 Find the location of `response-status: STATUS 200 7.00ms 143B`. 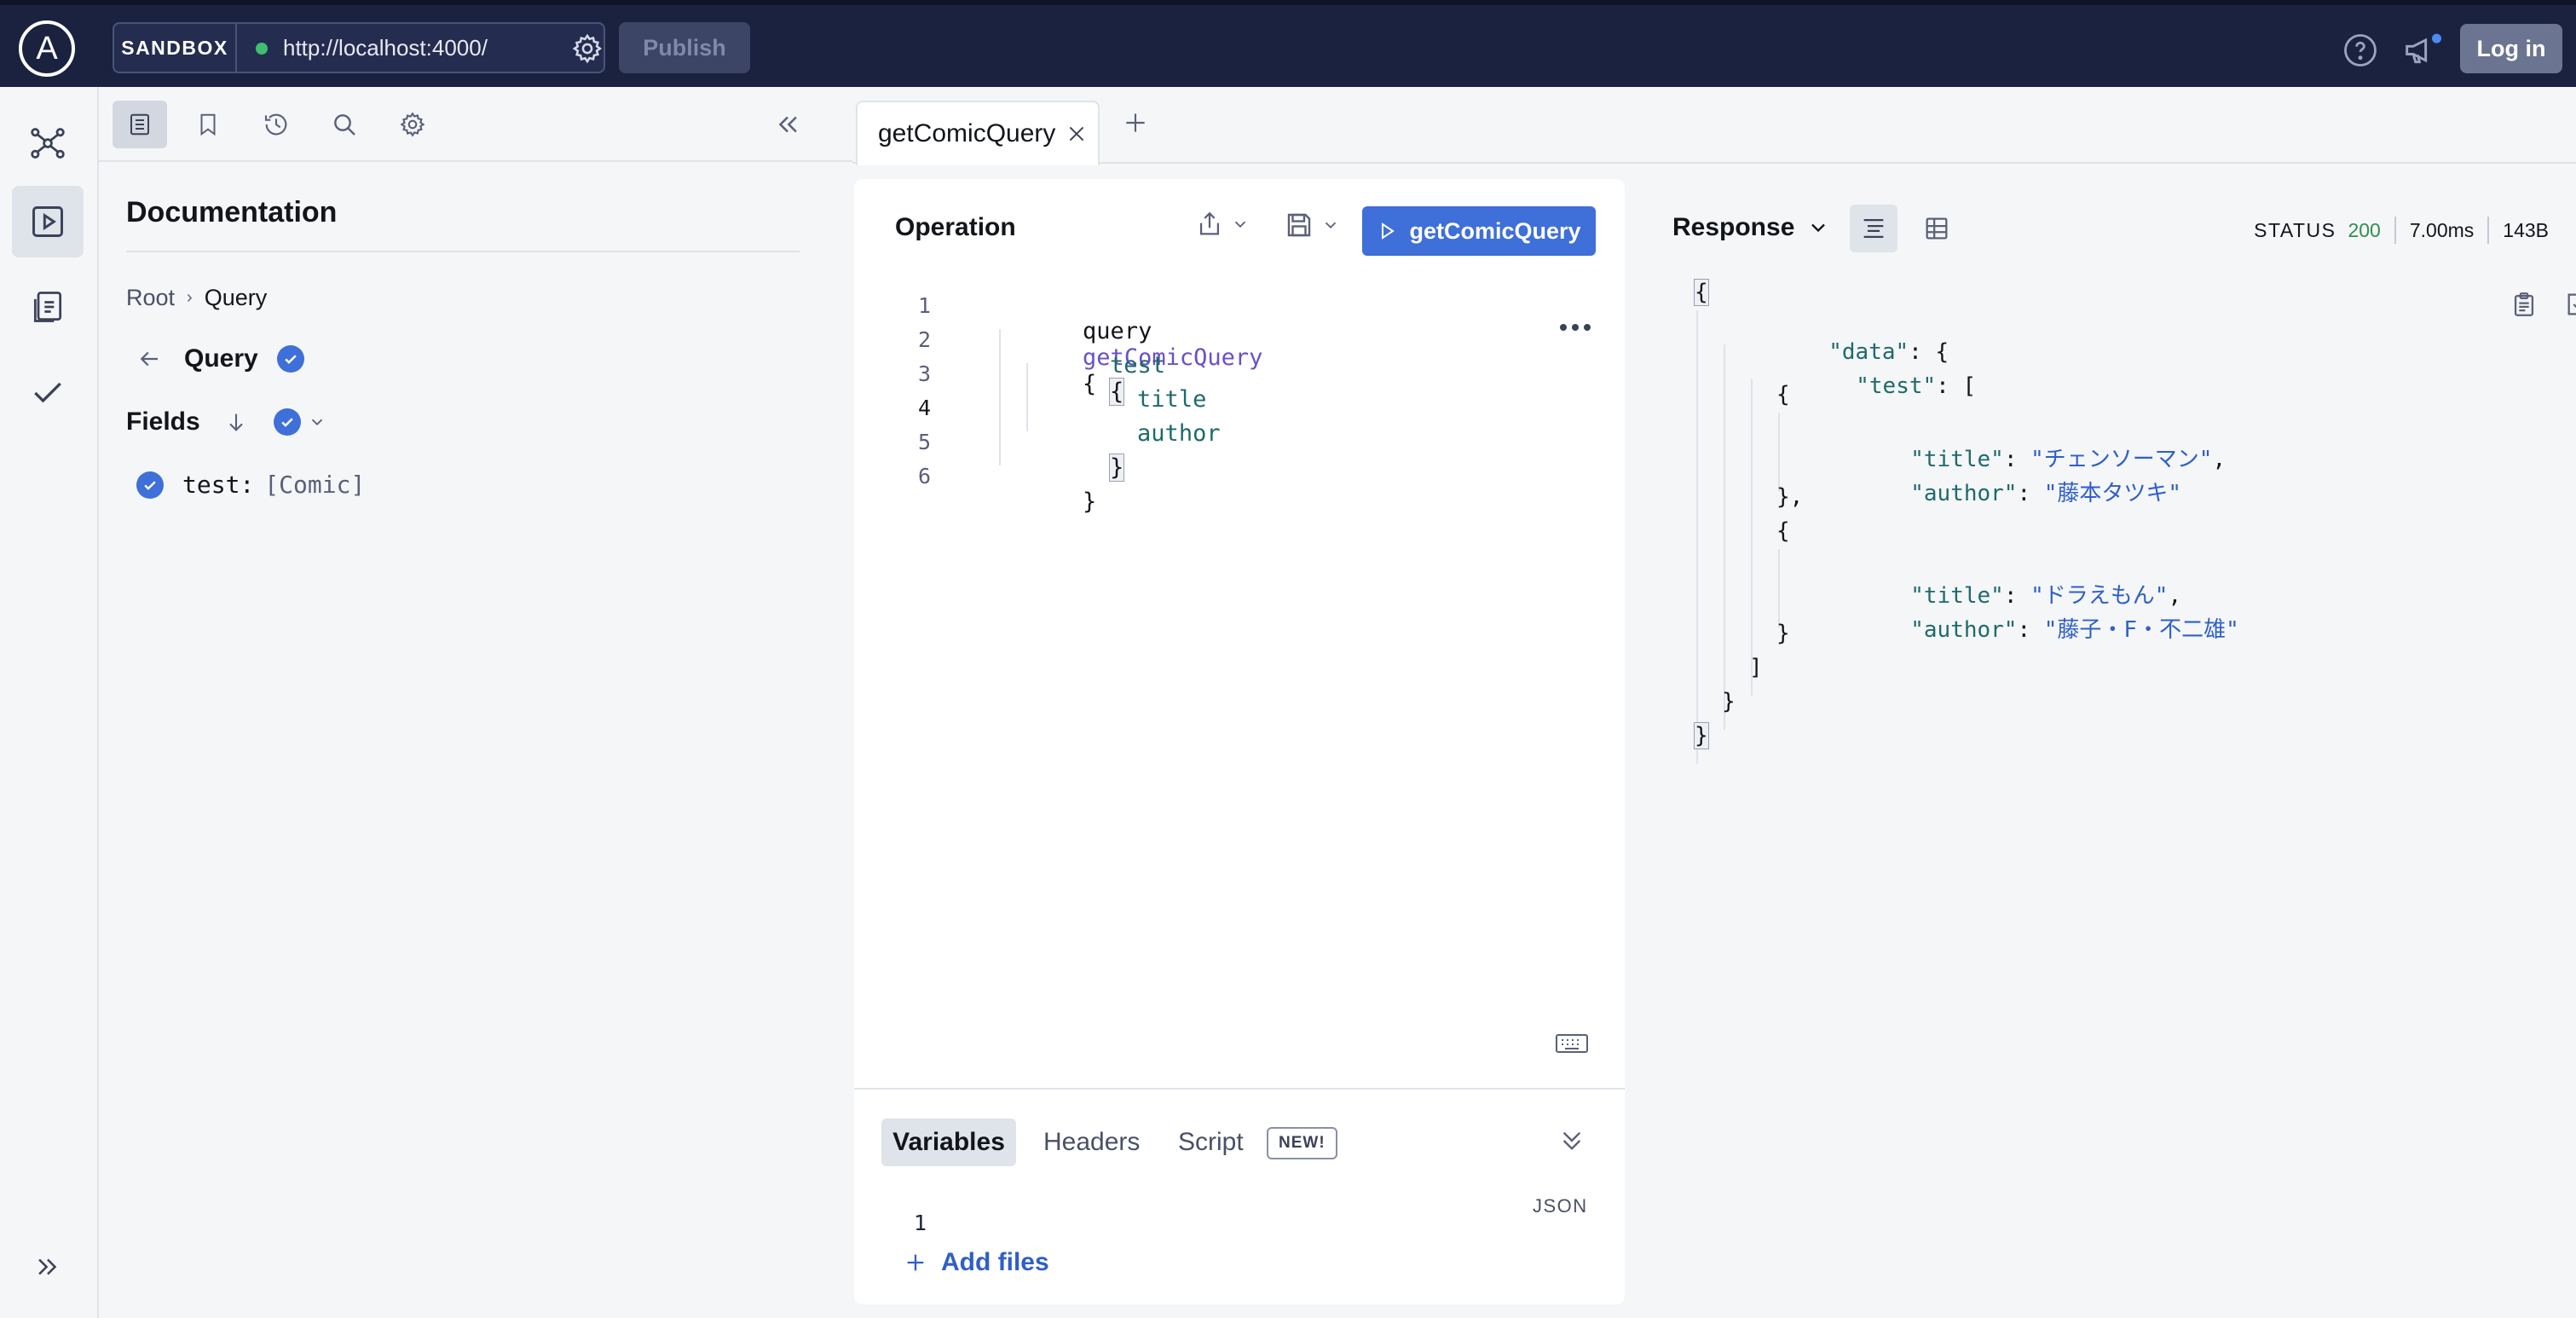

response-status: STATUS 200 7.00ms 143B is located at coordinates (2401, 230).